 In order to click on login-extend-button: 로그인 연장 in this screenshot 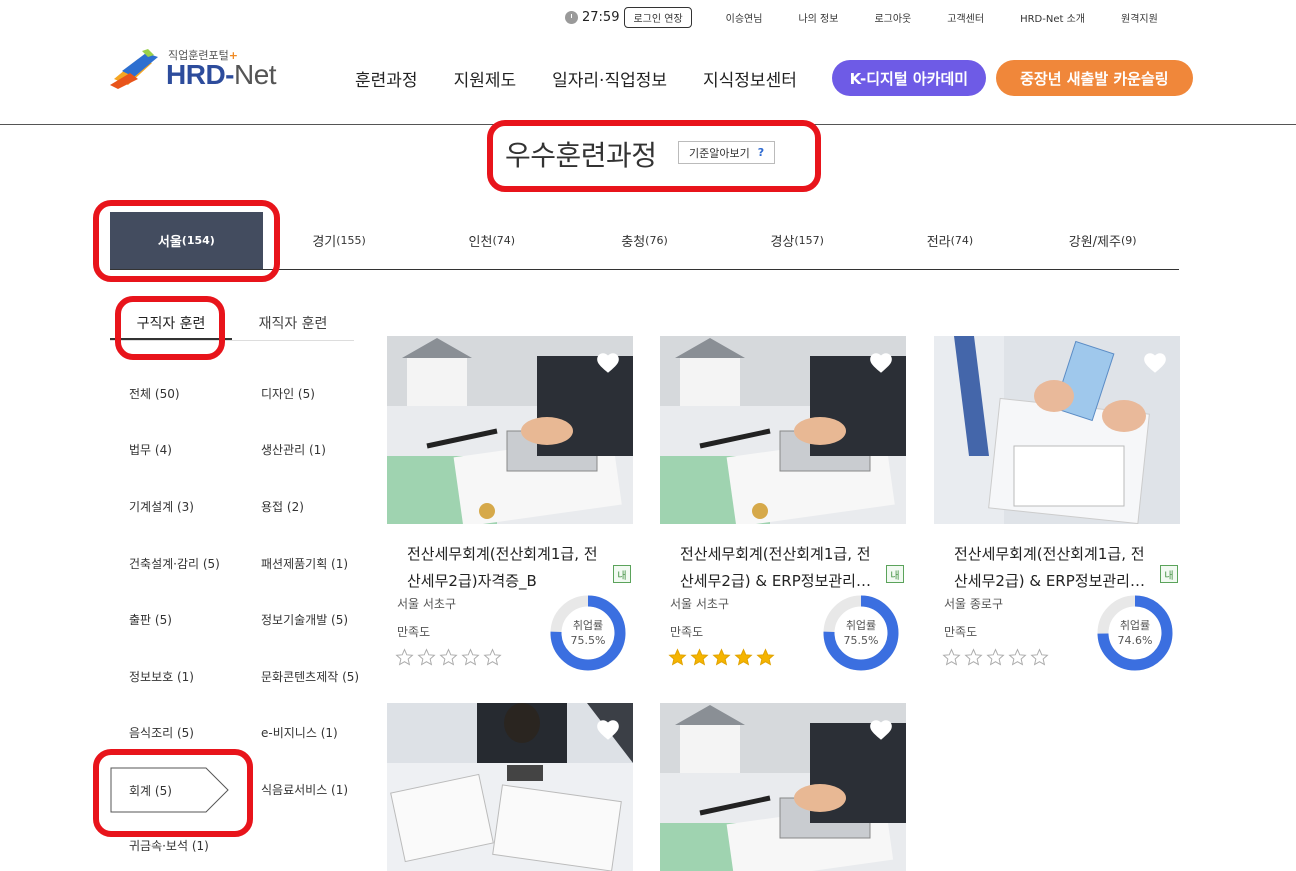, I will do `click(658, 17)`.